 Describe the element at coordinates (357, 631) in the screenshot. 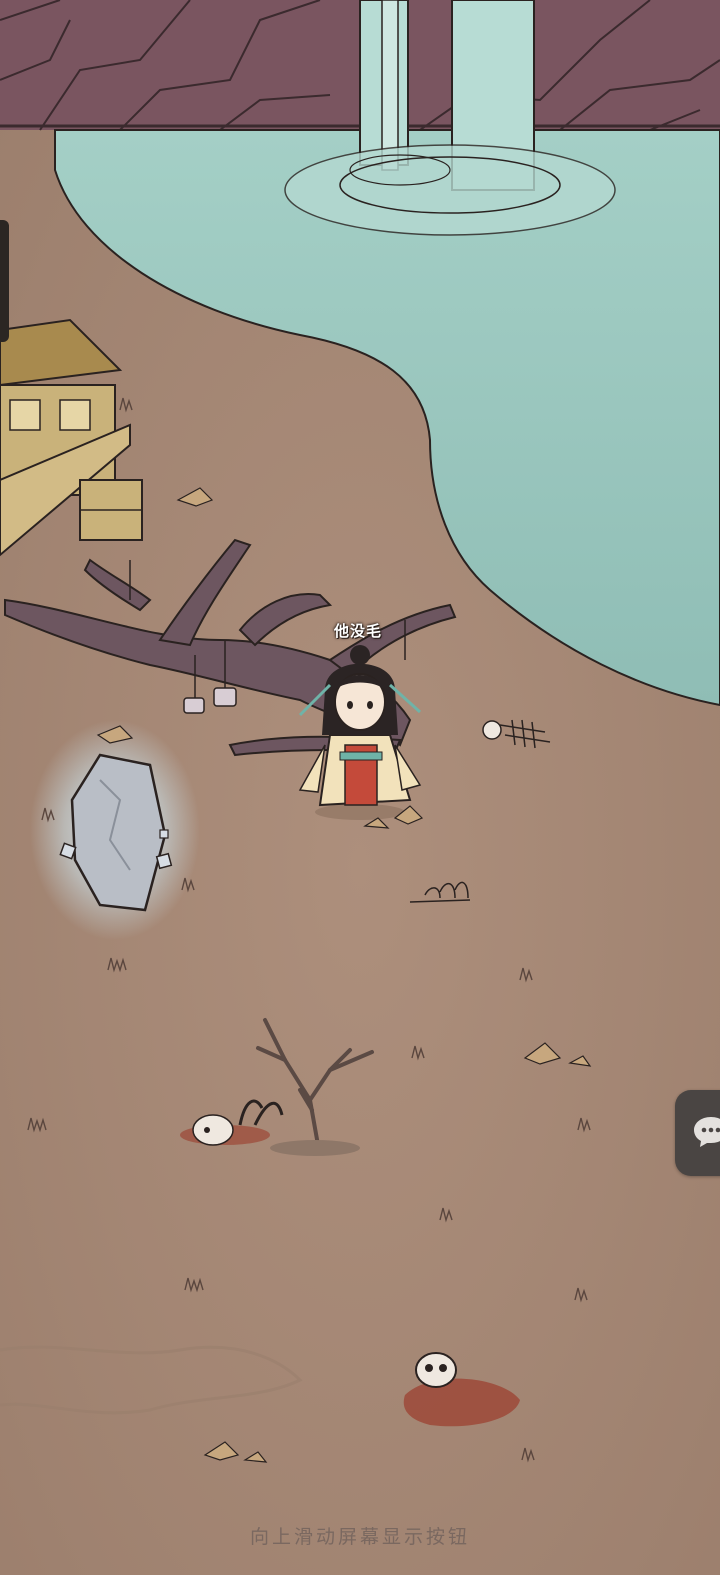

I see `character-name-label: 他没毛` at that location.